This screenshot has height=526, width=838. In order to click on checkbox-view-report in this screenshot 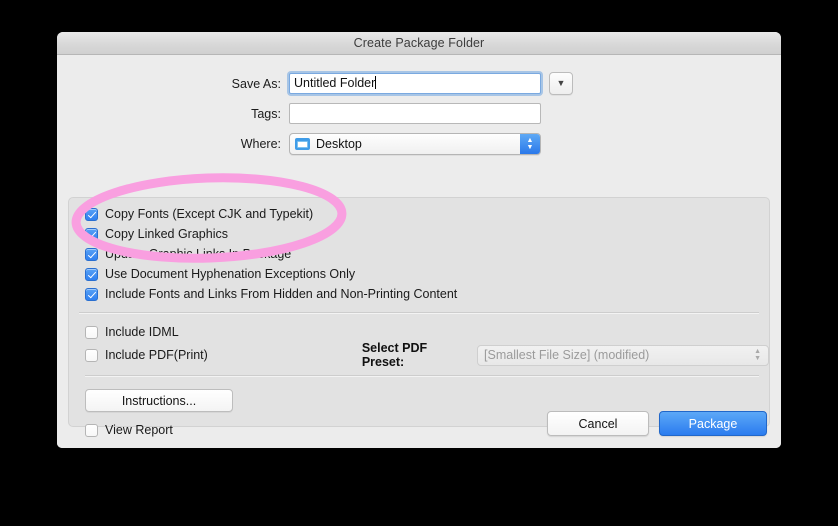, I will do `click(91, 430)`.